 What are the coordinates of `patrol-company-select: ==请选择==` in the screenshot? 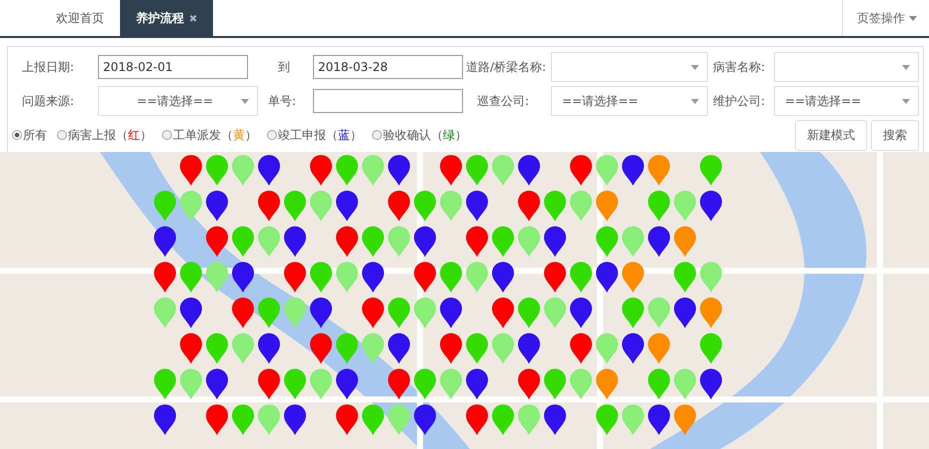 It's located at (629, 101).